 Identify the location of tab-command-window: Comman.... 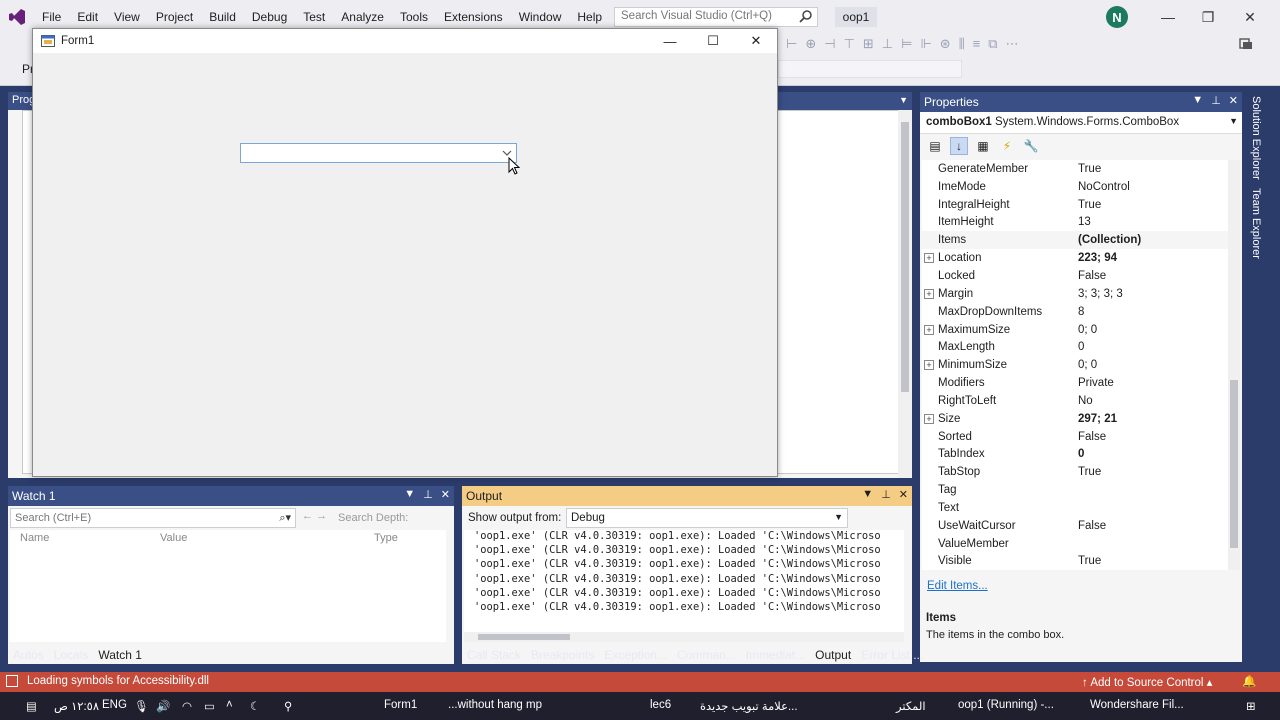
(706, 655).